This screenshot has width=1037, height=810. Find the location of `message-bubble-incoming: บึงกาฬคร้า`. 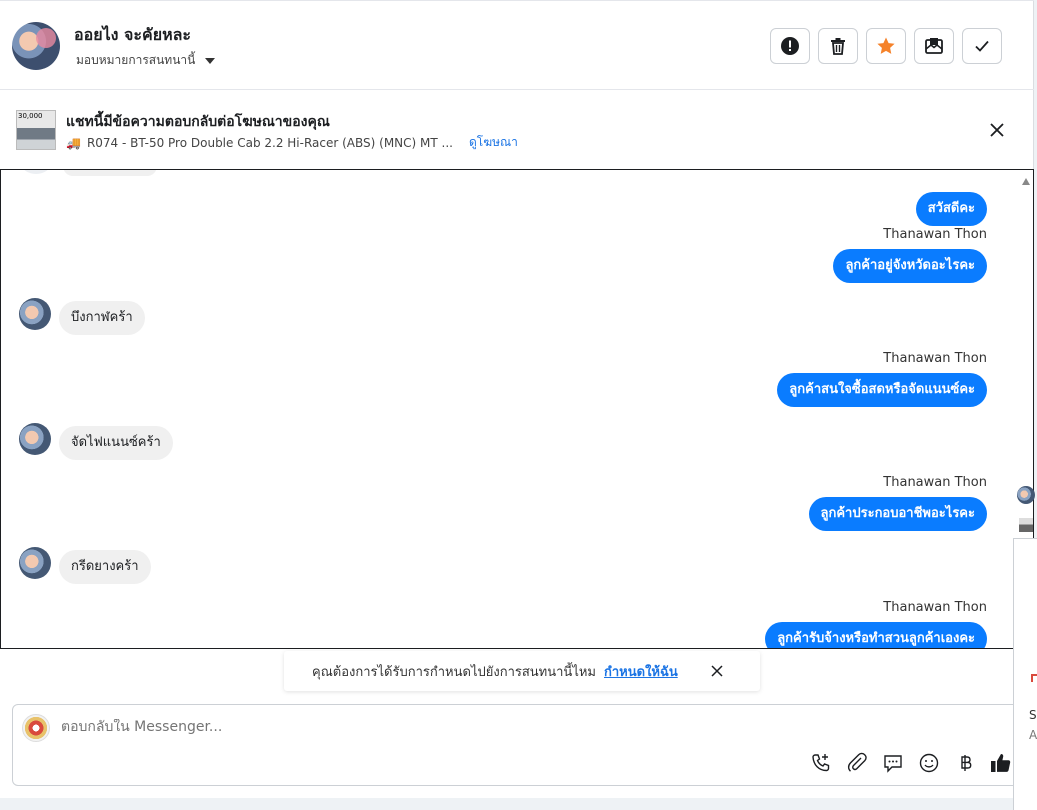

message-bubble-incoming: บึงกาฬคร้า is located at coordinates (102, 318).